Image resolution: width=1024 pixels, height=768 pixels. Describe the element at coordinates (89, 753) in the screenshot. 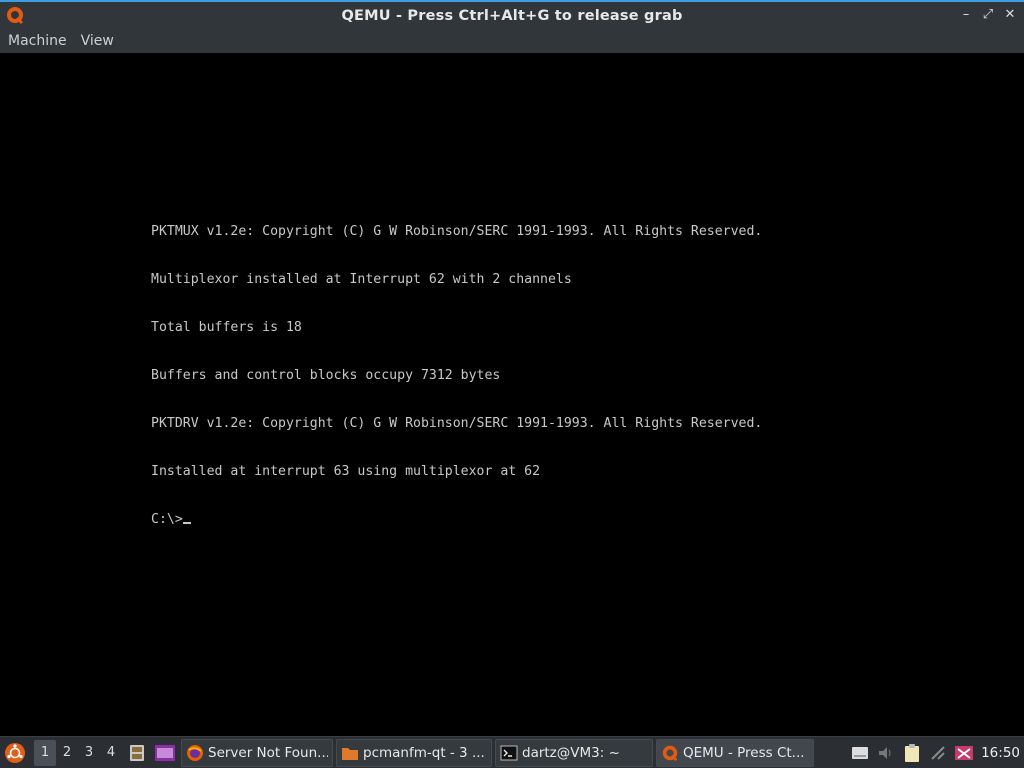

I see `desktop-3-button: 3` at that location.